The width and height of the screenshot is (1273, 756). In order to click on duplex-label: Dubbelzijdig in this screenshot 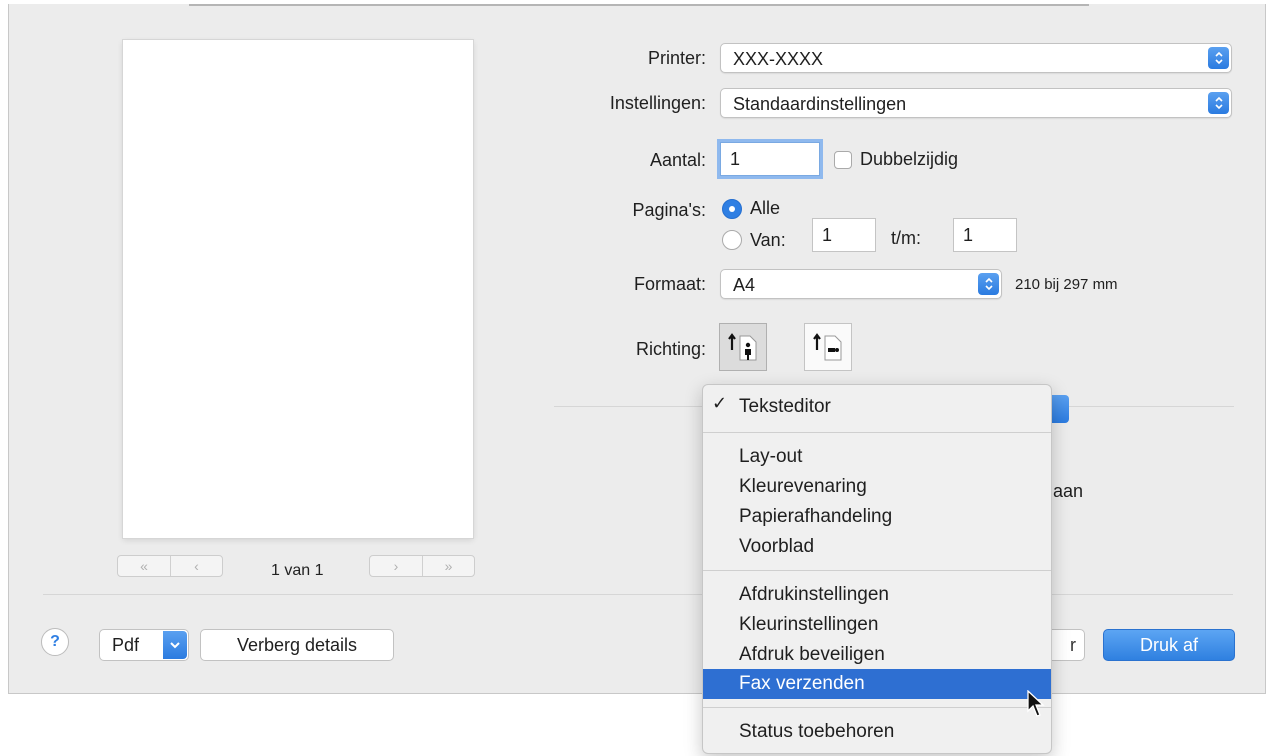, I will do `click(909, 159)`.